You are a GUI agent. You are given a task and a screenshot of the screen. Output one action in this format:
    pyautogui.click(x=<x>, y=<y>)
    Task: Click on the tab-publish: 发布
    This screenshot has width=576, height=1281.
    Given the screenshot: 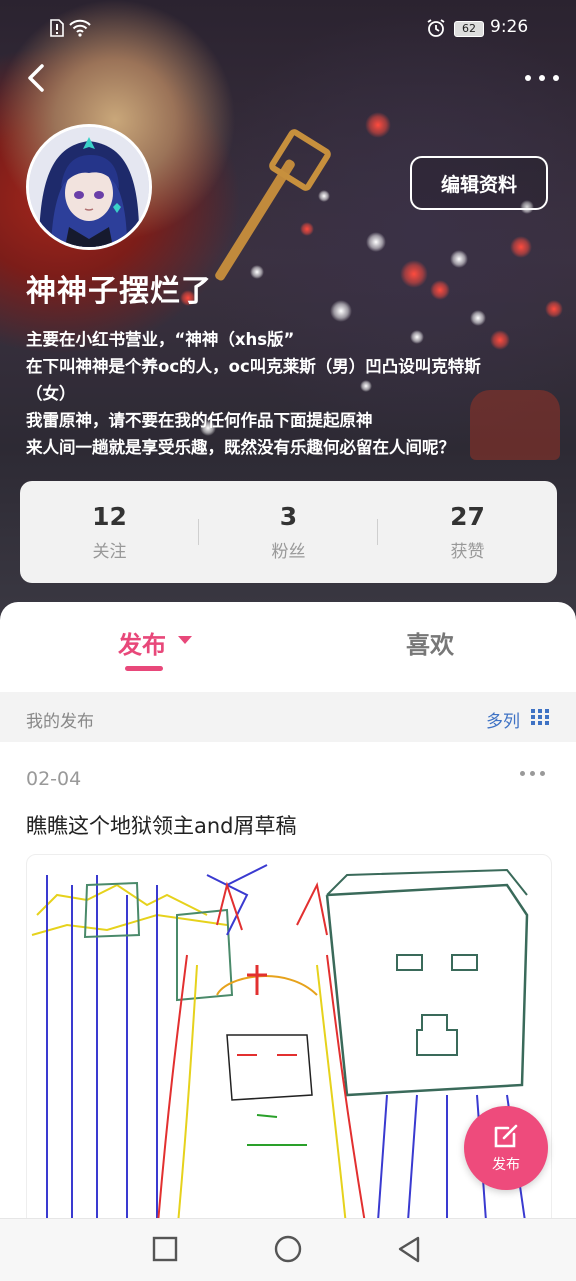 What is the action you would take?
    pyautogui.click(x=142, y=642)
    